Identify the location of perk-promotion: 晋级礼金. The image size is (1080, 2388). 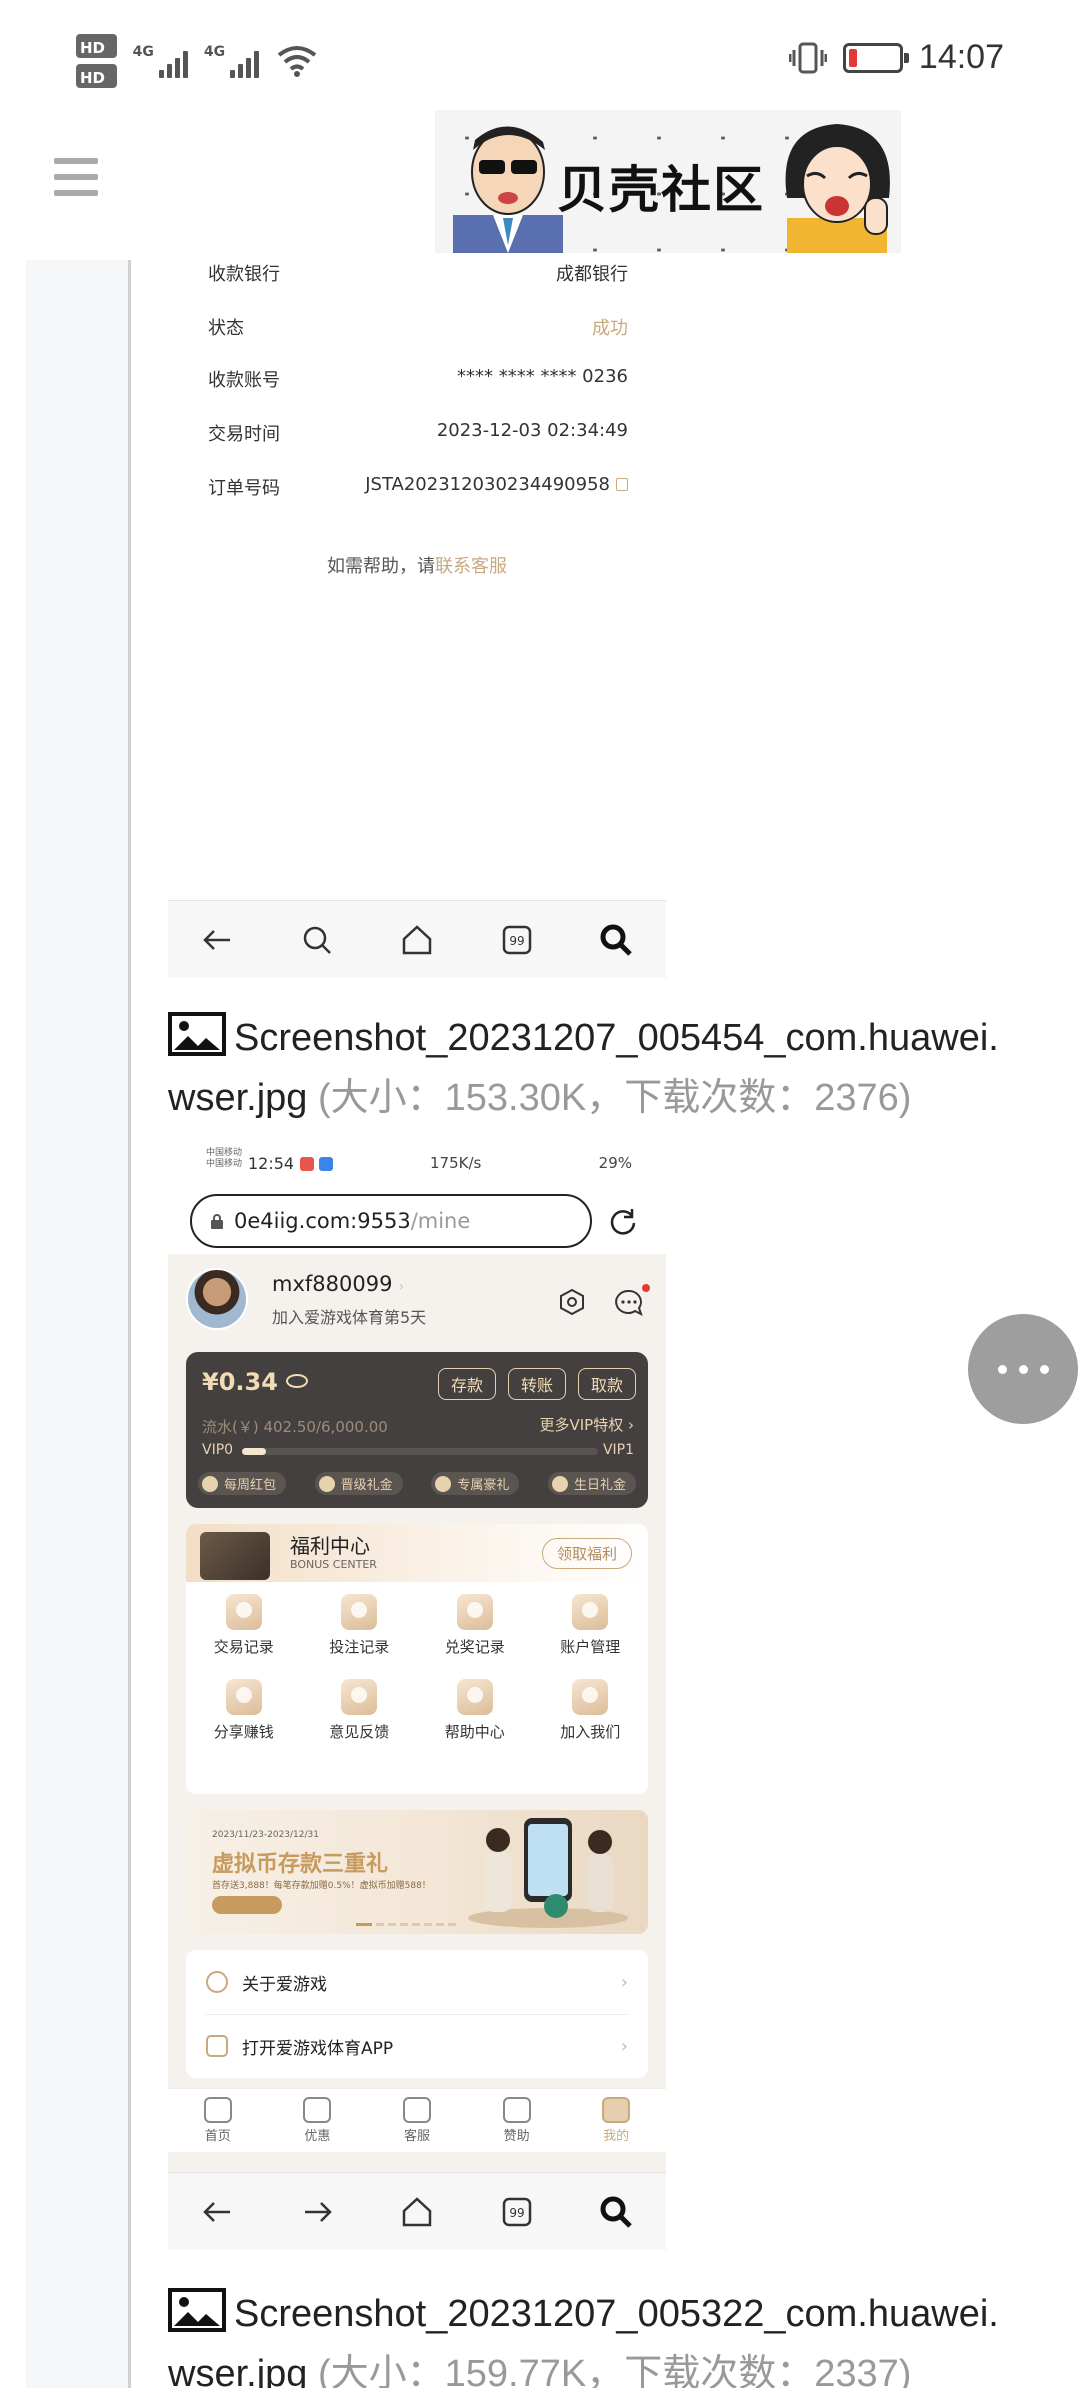
(358, 1483).